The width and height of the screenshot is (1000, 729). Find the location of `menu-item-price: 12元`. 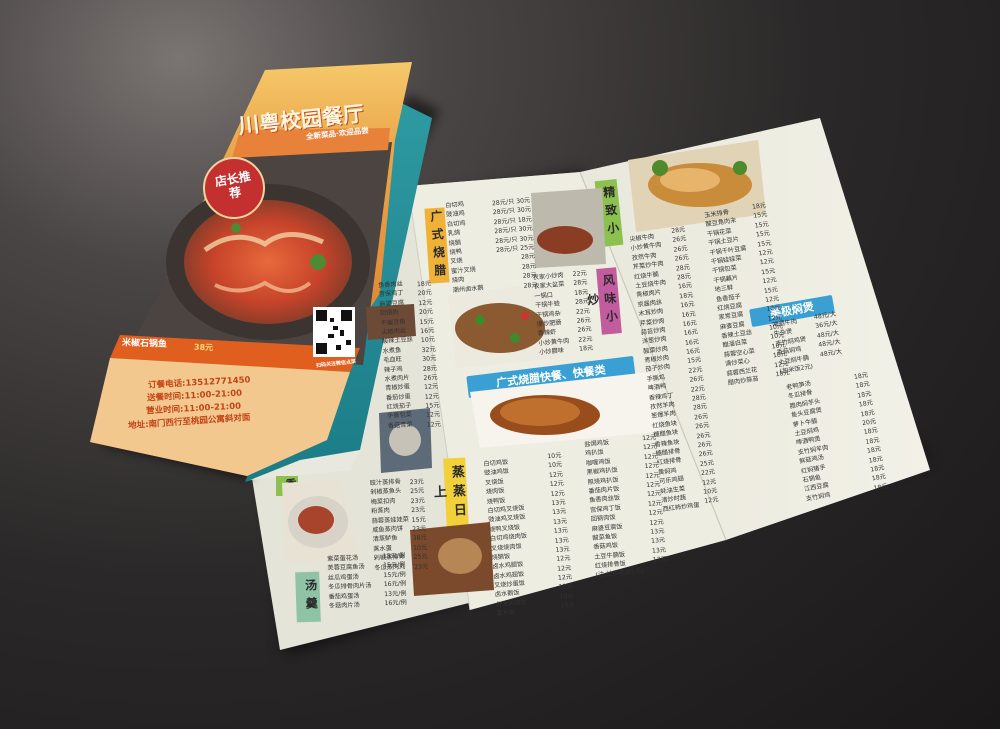

menu-item-price: 12元 is located at coordinates (434, 424).